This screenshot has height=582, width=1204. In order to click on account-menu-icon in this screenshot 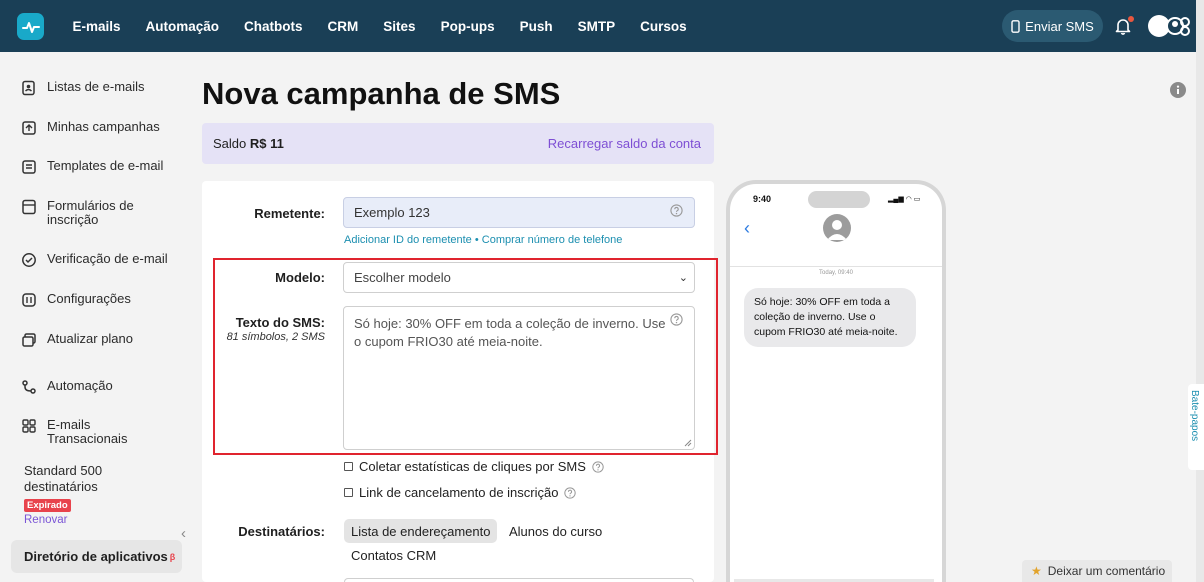, I will do `click(1179, 26)`.